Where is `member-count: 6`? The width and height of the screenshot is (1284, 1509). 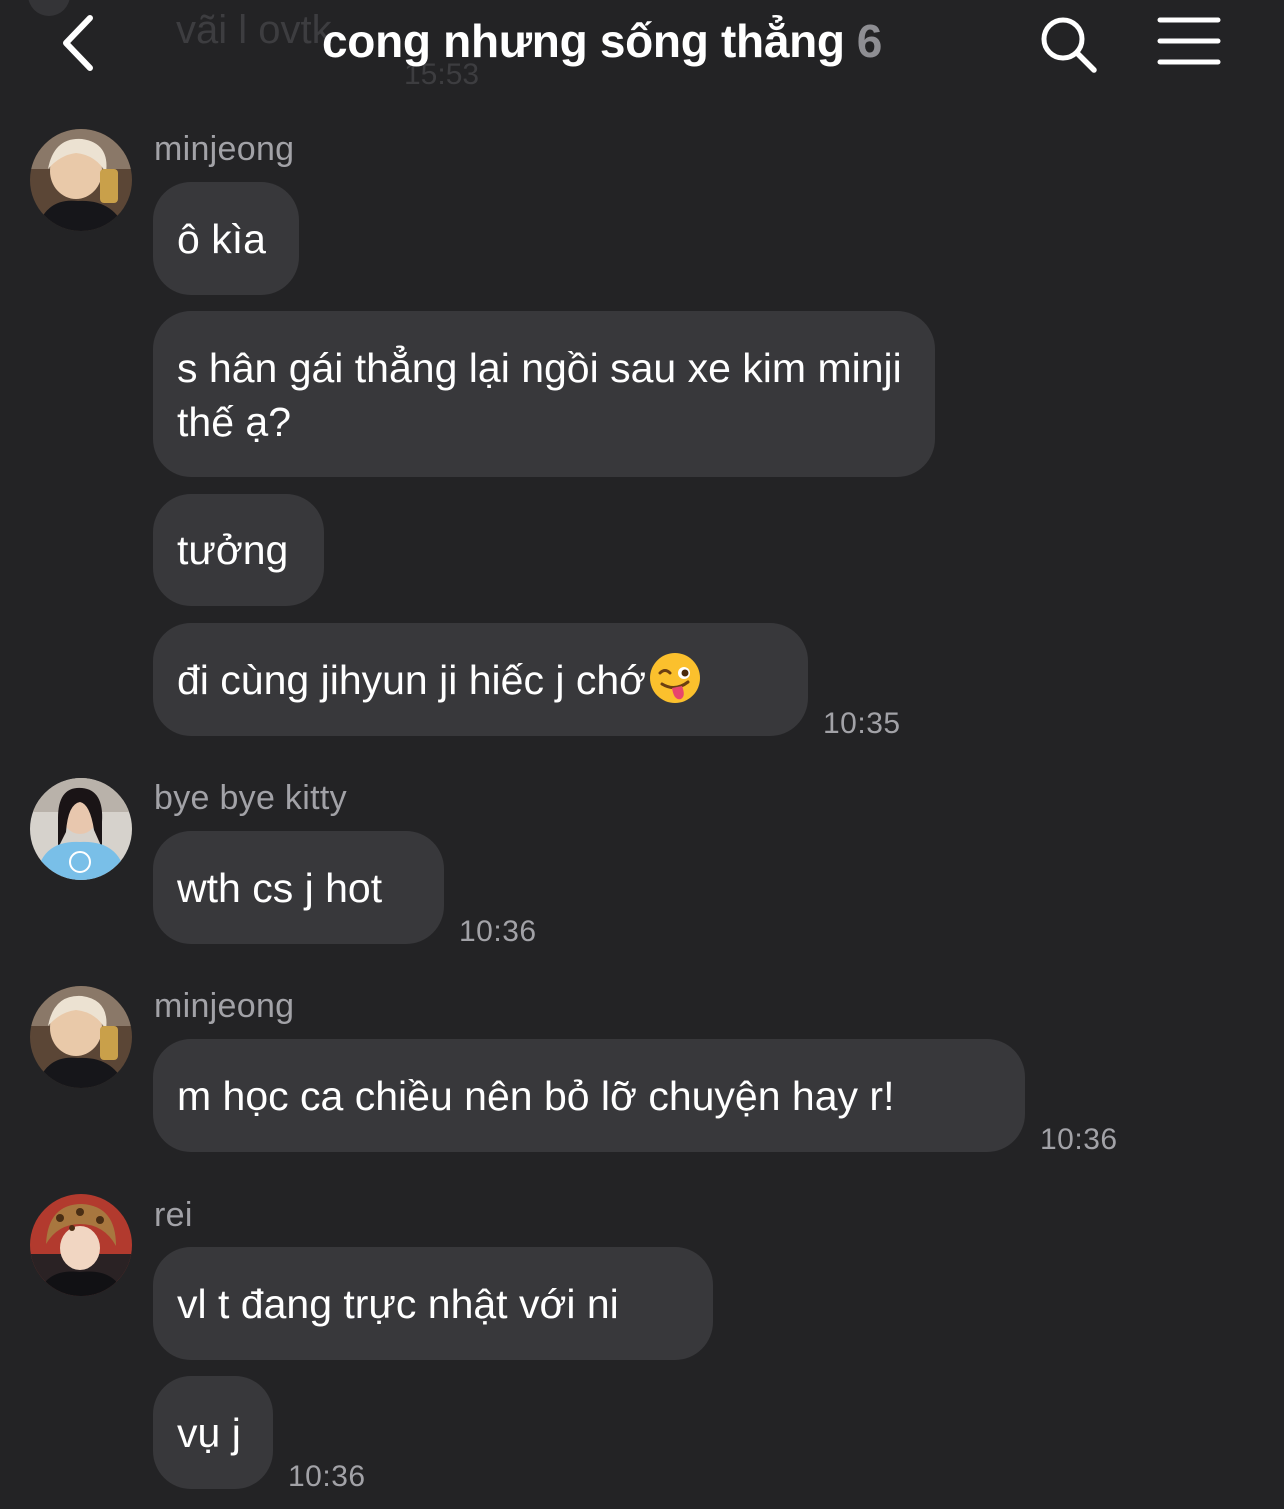 member-count: 6 is located at coordinates (869, 41).